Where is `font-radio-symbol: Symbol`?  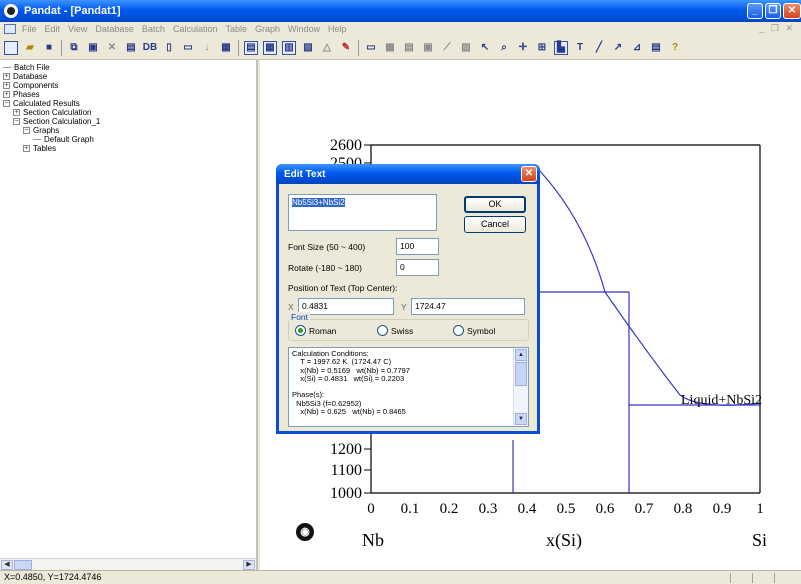 font-radio-symbol: Symbol is located at coordinates (474, 330).